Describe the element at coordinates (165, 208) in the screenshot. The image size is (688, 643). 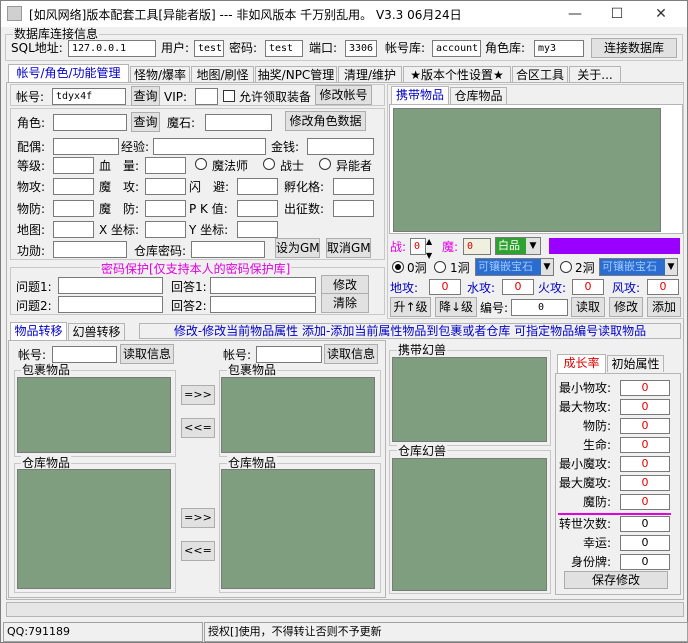
I see `magic-def-input` at that location.